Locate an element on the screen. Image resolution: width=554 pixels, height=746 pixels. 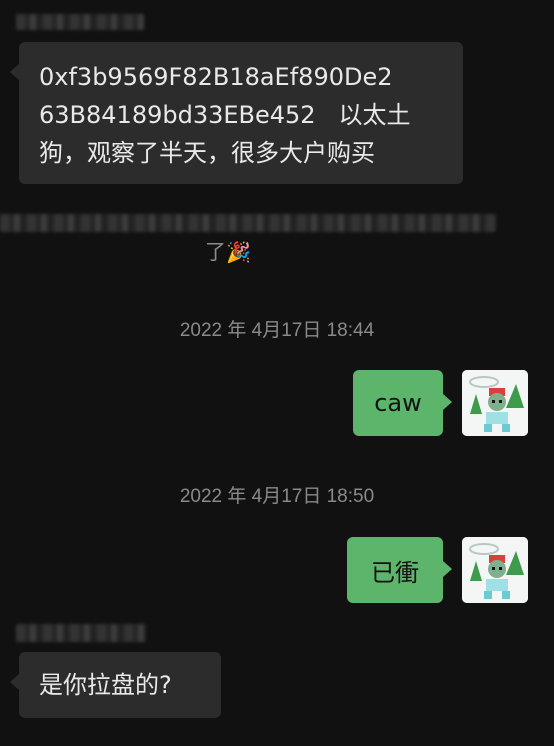
system-notice-tail: 了🎉 is located at coordinates (228, 251).